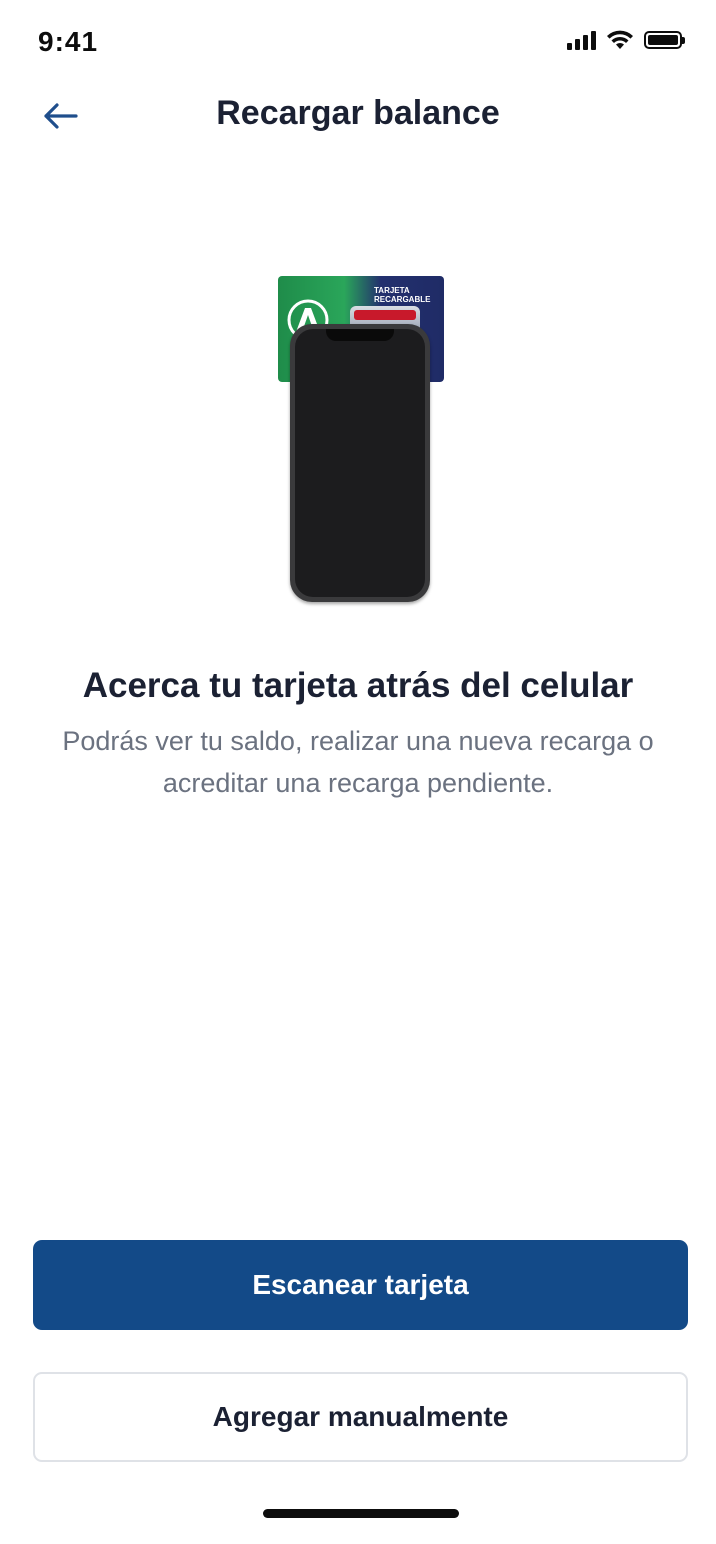 This screenshot has height=1544, width=716. I want to click on wifi-icon, so click(620, 39).